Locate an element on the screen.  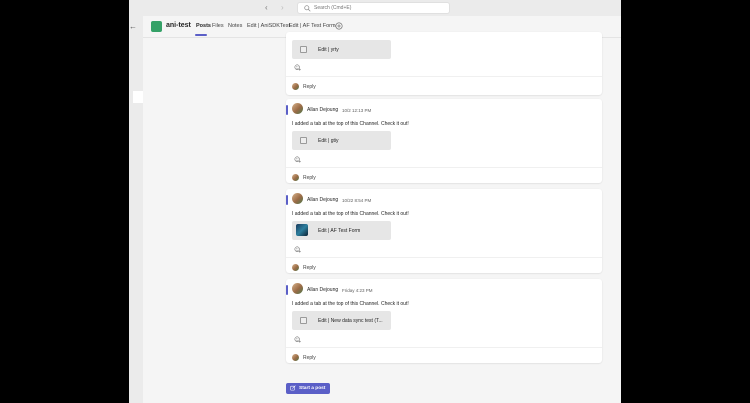
start-post-button: Start a post is located at coordinates (308, 388).